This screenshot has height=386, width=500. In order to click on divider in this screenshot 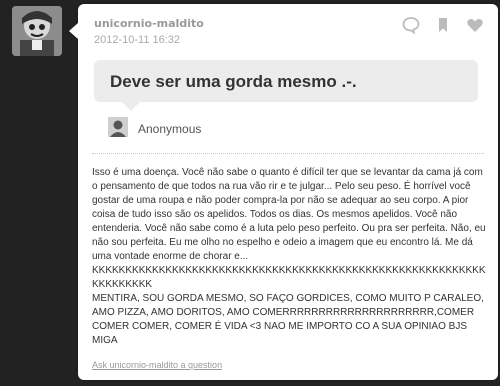, I will do `click(288, 153)`.